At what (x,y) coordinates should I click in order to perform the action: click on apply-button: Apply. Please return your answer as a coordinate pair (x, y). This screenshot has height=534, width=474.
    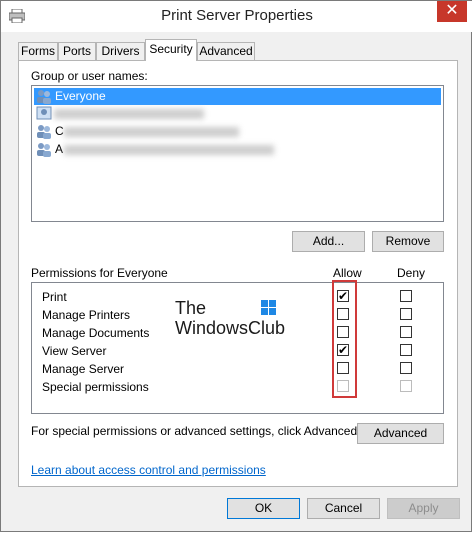
    Looking at the image, I should click on (423, 508).